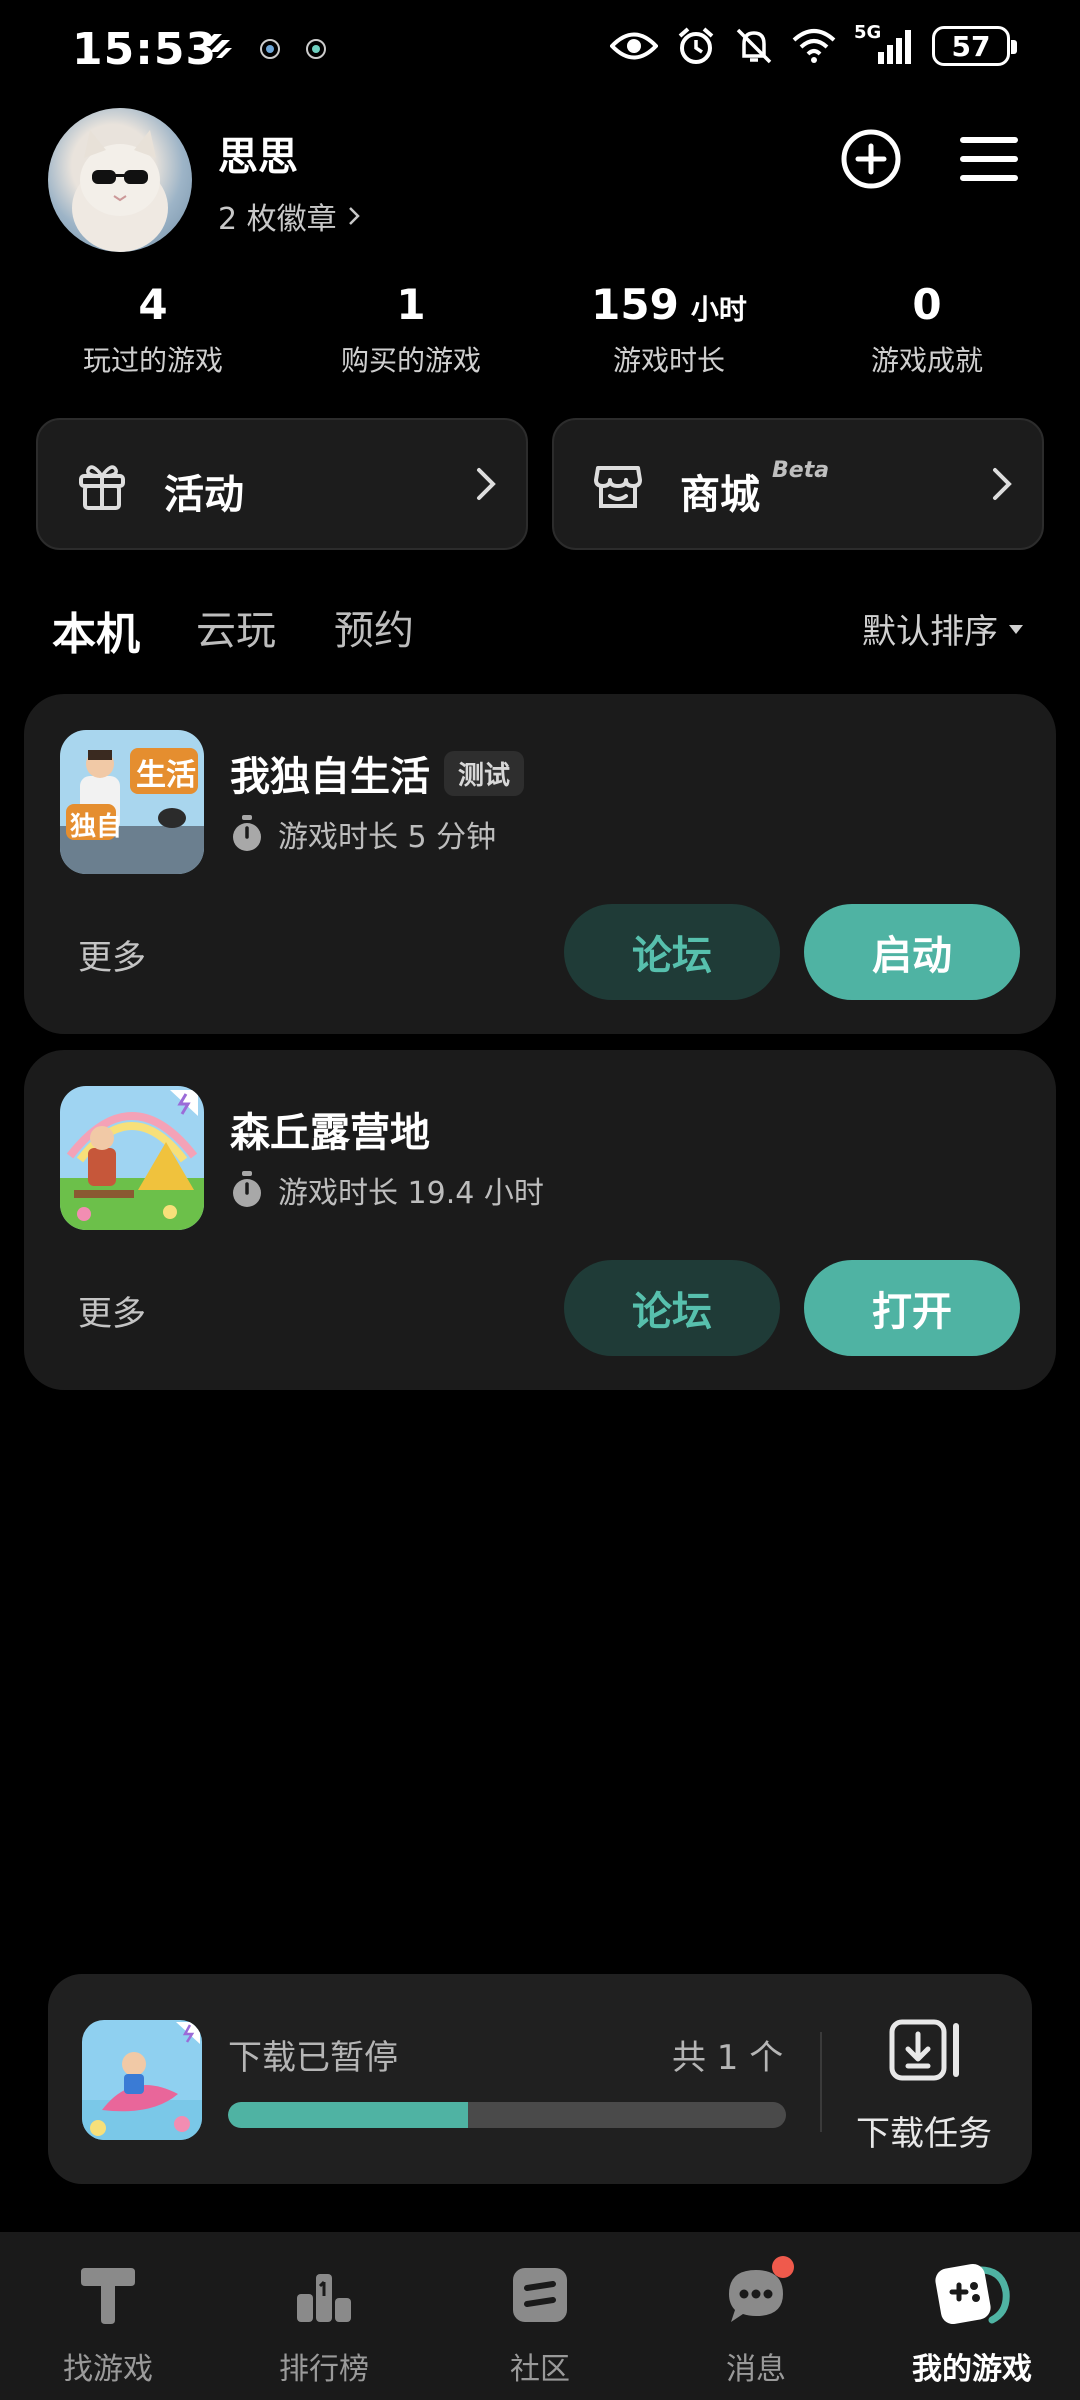 This screenshot has width=1080, height=2400. I want to click on stats-row: 4 玩过的游戏 1 购买的游戏 159 小时 游戏时长 0 游戏成就, so click(540, 330).